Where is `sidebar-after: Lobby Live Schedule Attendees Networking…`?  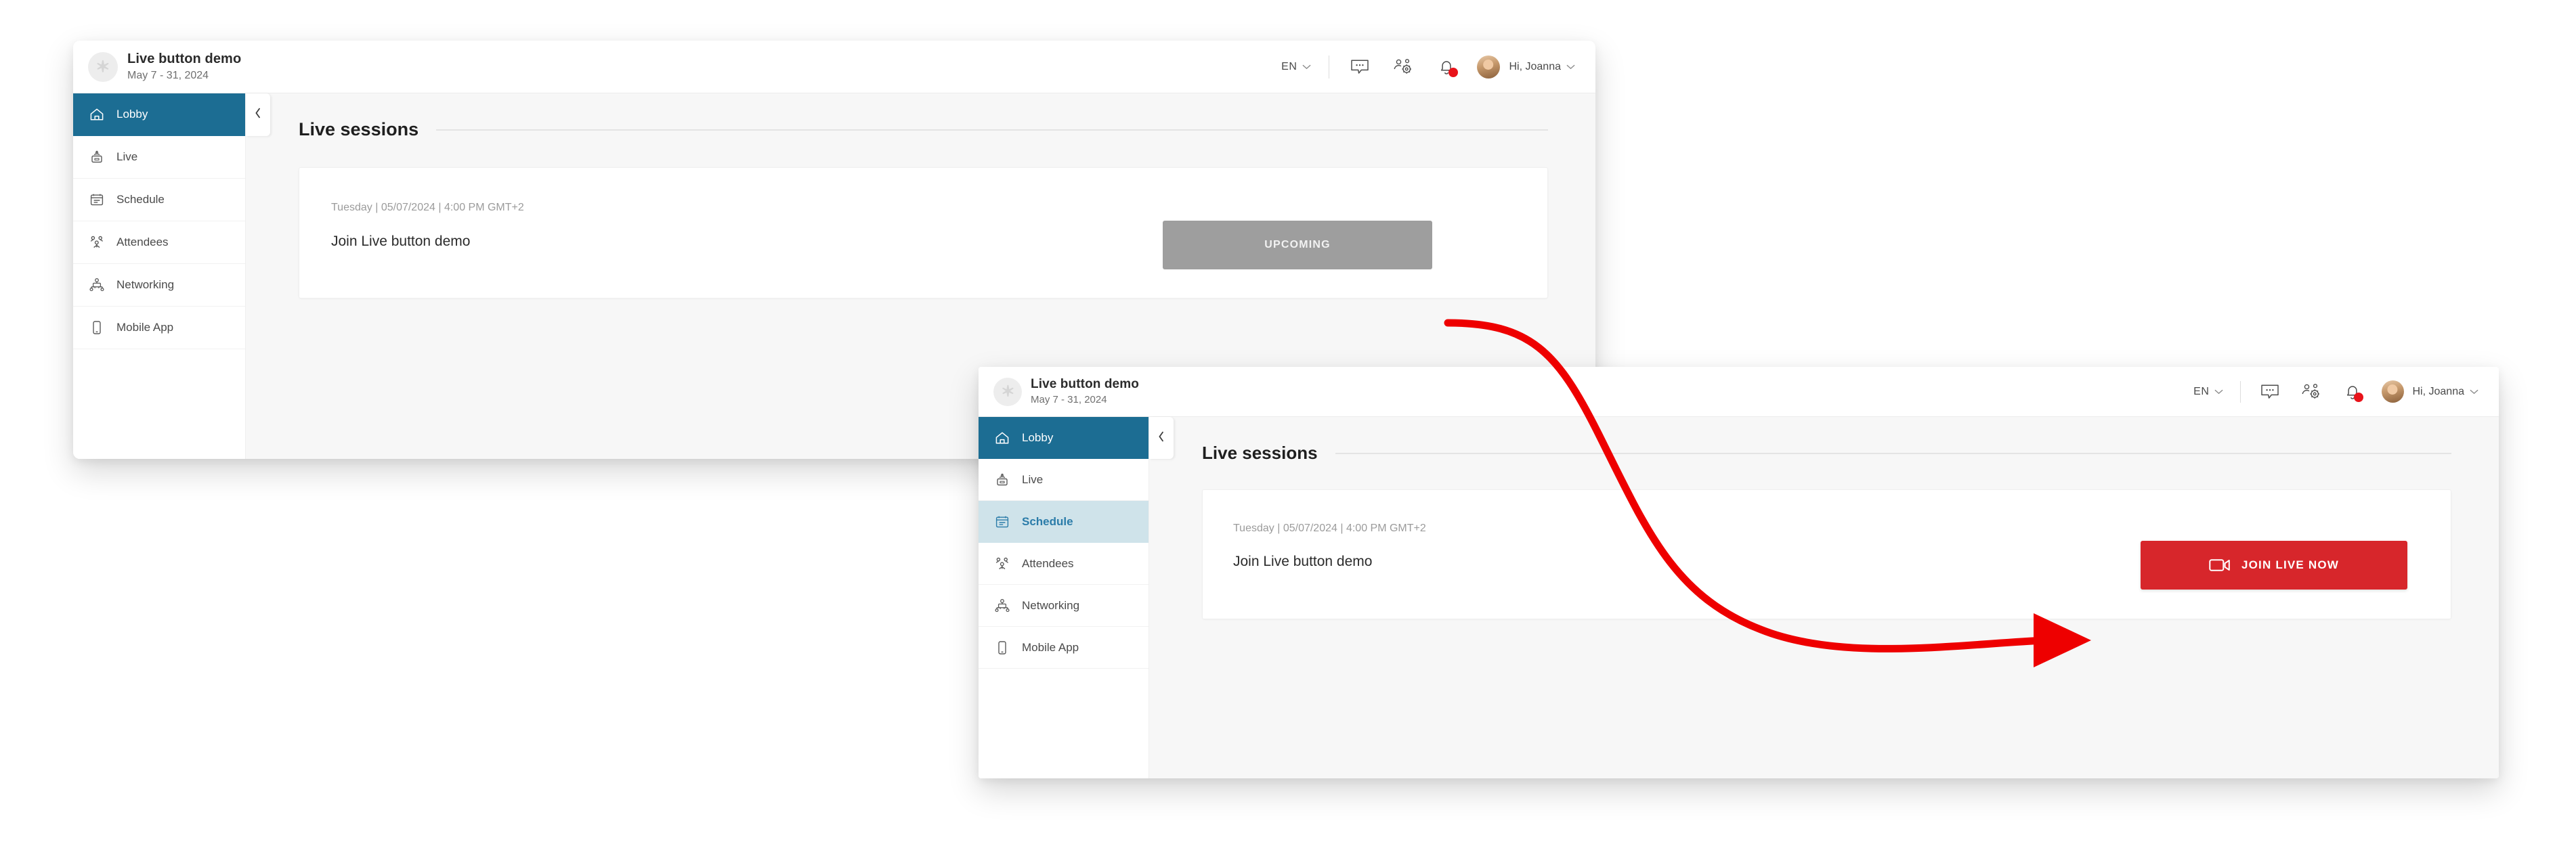 sidebar-after: Lobby Live Schedule Attendees Networking… is located at coordinates (1076, 597).